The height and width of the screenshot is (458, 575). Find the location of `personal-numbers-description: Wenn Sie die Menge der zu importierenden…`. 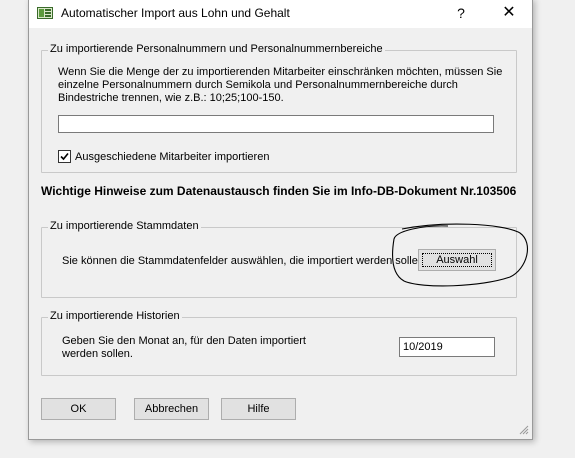

personal-numbers-description: Wenn Sie die Menge der zu importierenden… is located at coordinates (280, 85).